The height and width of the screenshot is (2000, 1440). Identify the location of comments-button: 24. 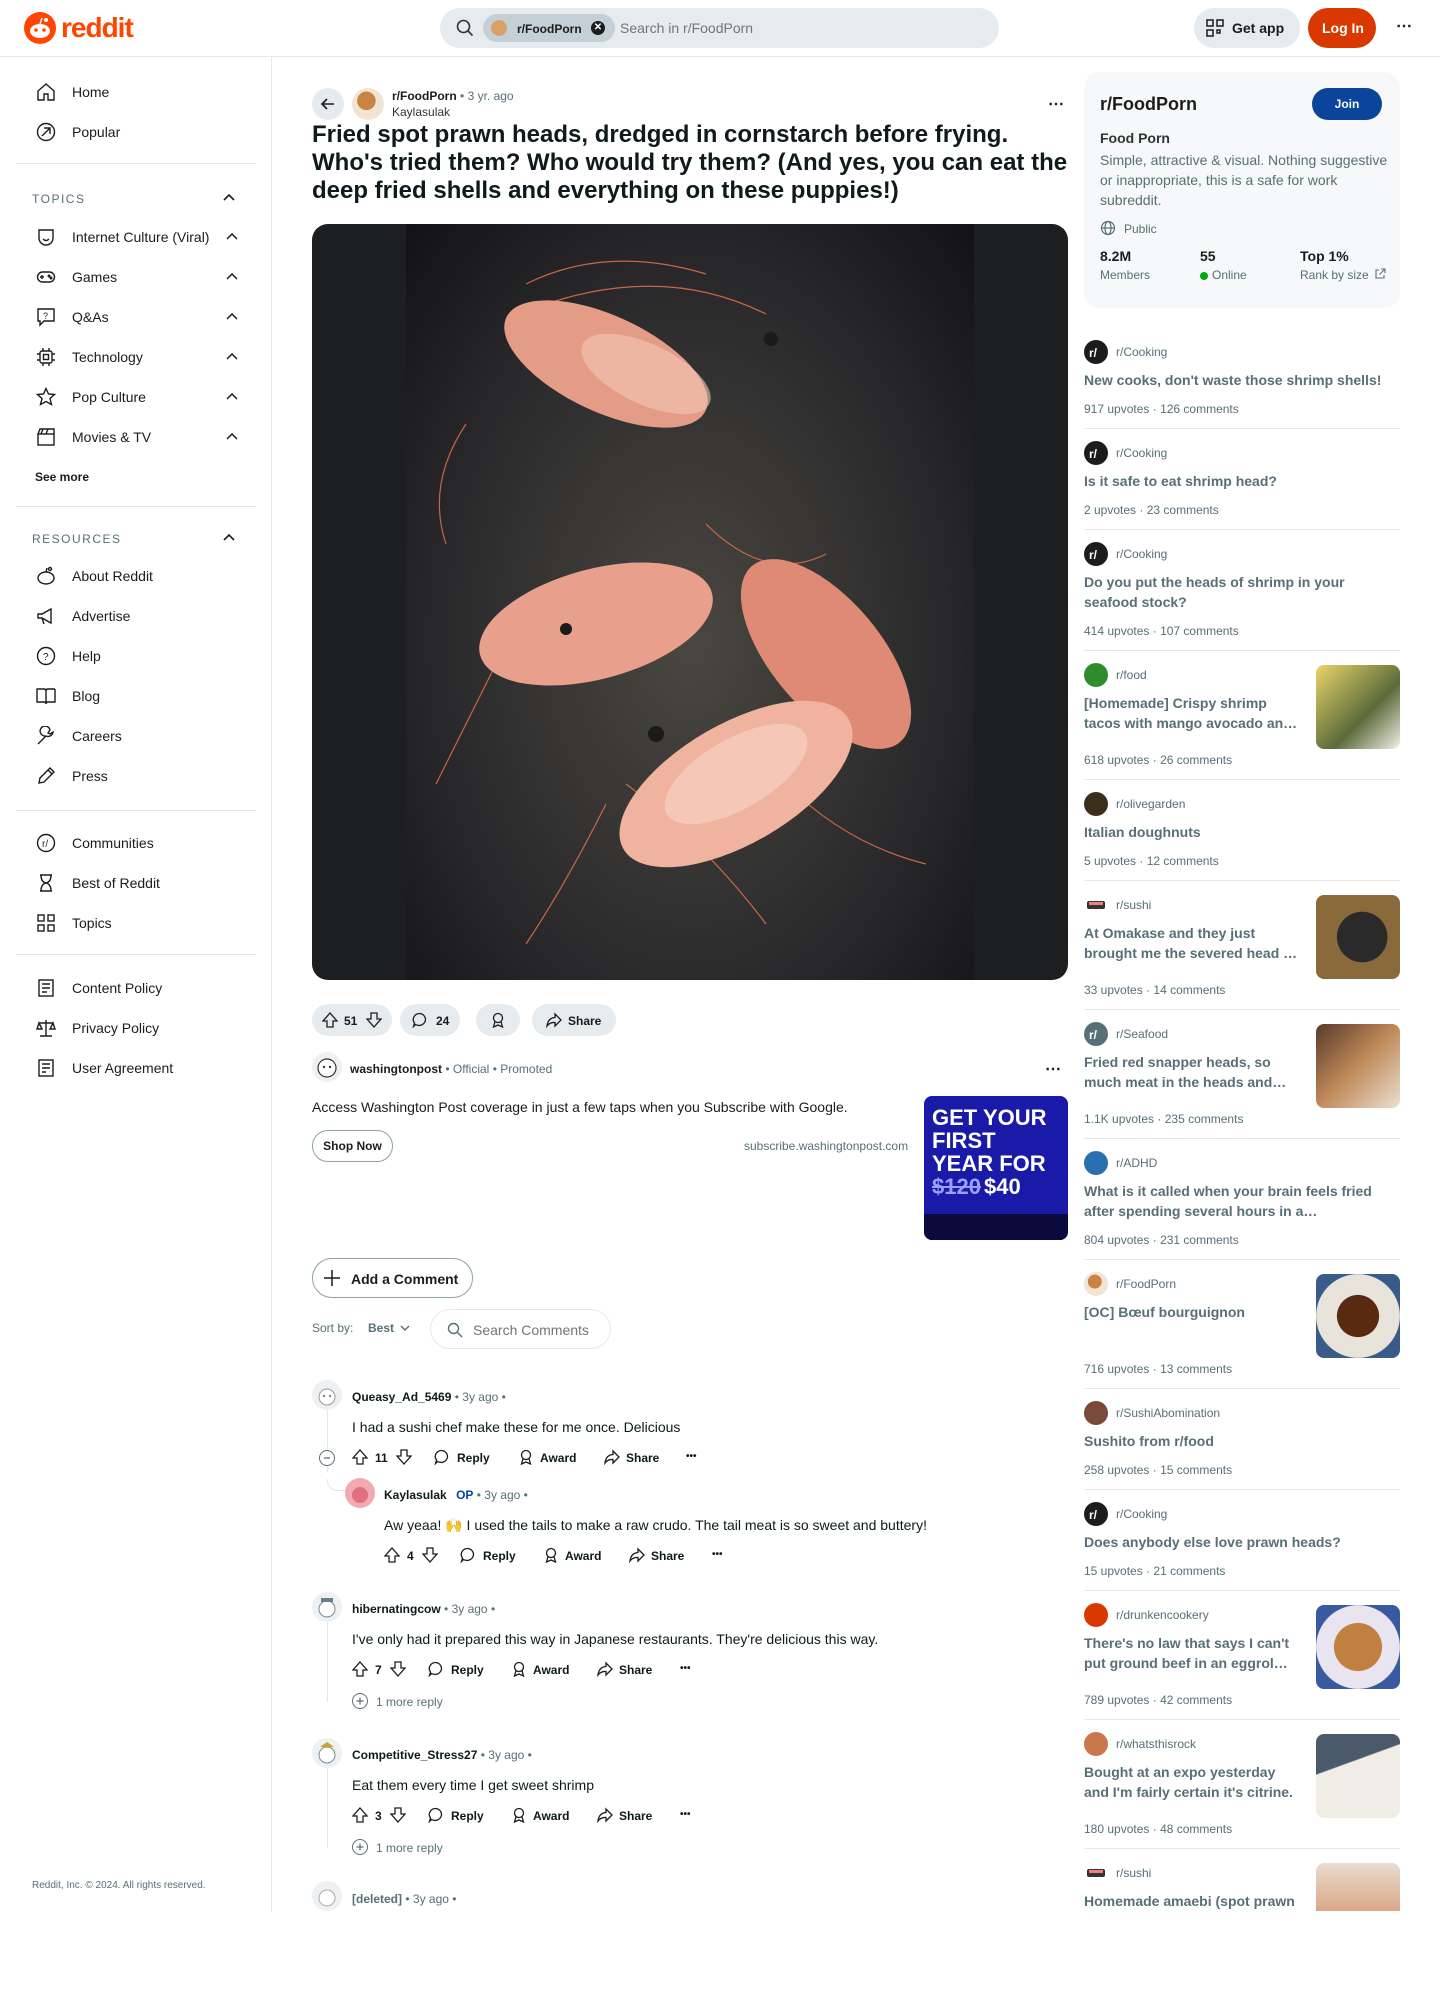
(430, 1020).